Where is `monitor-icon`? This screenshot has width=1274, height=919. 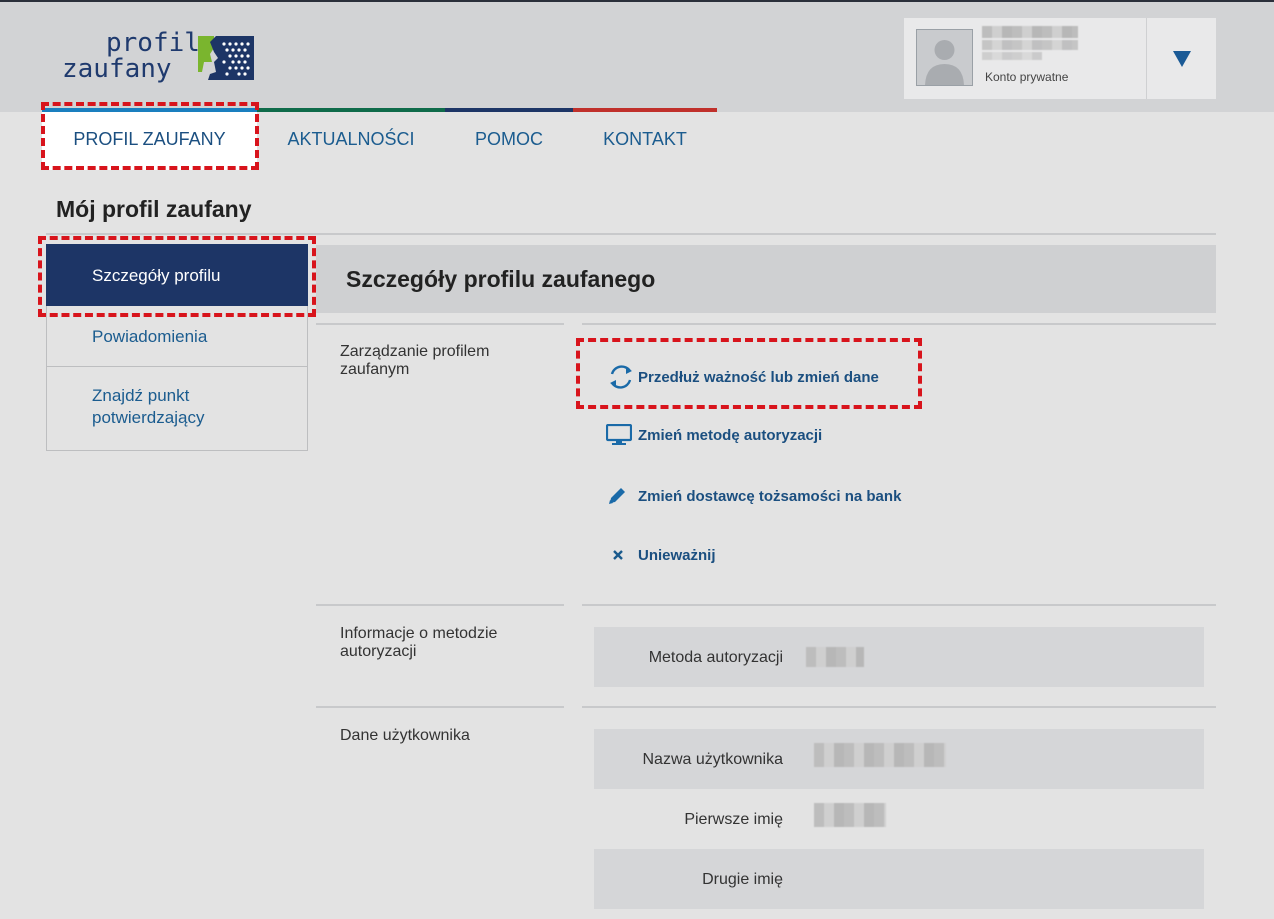 monitor-icon is located at coordinates (622, 435).